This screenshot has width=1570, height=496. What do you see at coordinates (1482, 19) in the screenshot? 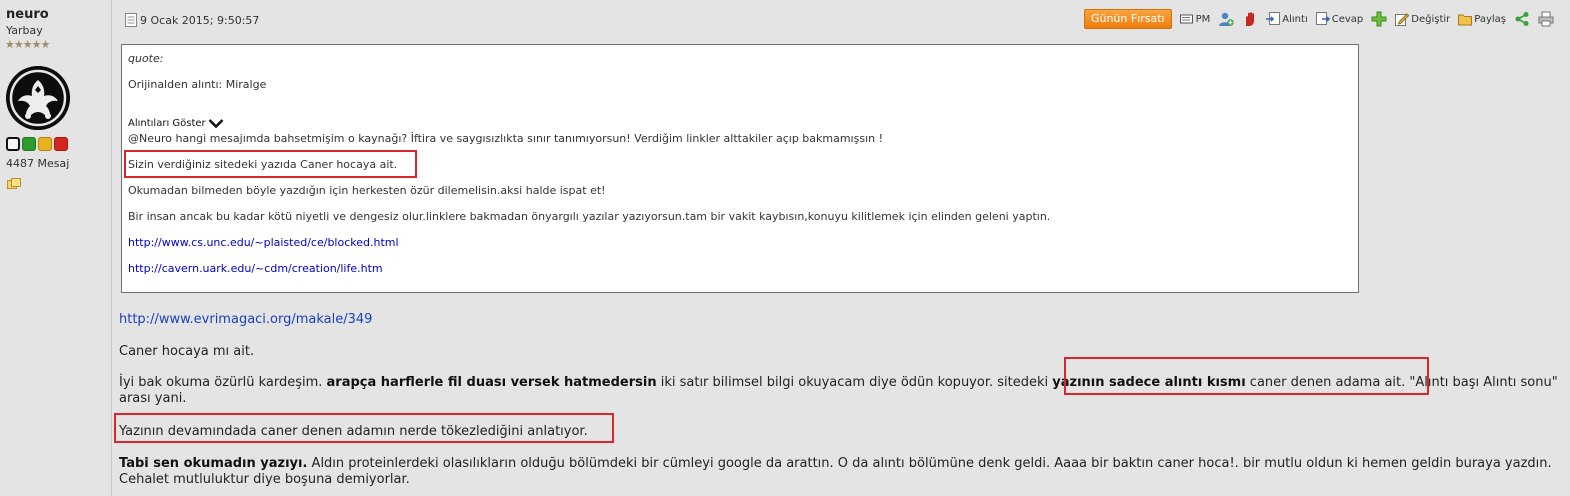
I see `share-button: Paylaş` at bounding box center [1482, 19].